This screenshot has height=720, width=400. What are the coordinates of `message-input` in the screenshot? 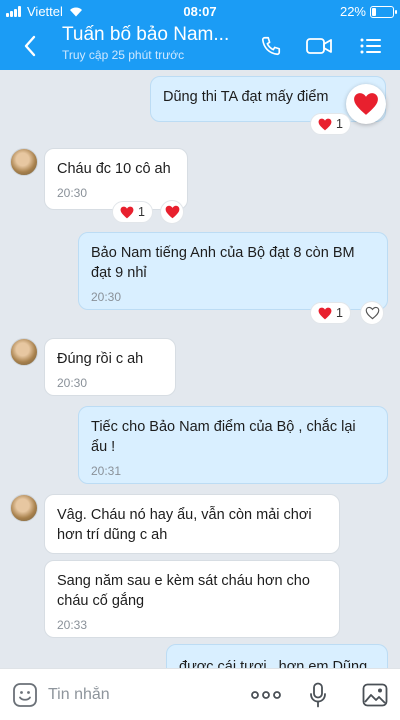 It's located at (143, 695).